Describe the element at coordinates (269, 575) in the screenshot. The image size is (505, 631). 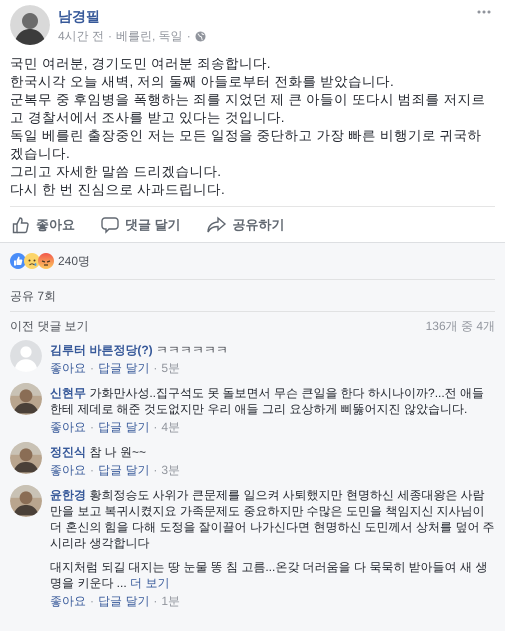
I see `comment-text: 대지처럼 되길 대지는 땅 눈물 똥 침 고름...온갖 더러움을 다 묵묵히 받아들여 새 생명을 키운다 ... 더 보기` at that location.